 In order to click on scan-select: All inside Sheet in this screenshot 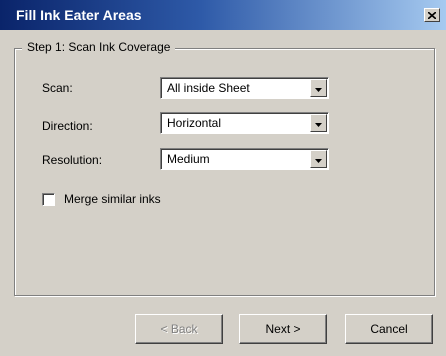, I will do `click(244, 88)`.